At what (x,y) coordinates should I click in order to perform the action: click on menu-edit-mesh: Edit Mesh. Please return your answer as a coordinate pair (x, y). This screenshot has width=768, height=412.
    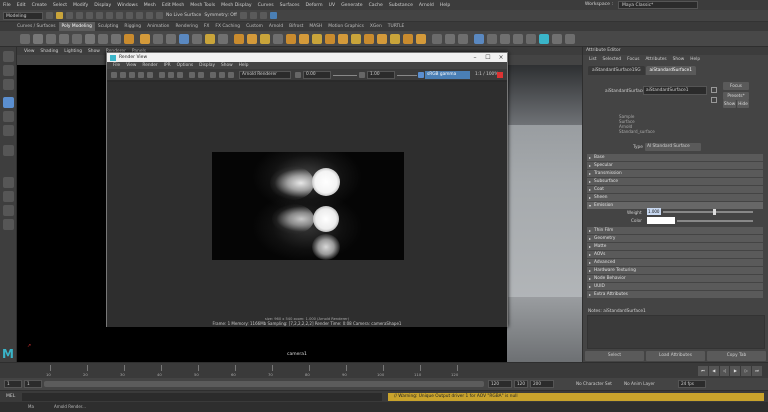
    Looking at the image, I should click on (173, 5).